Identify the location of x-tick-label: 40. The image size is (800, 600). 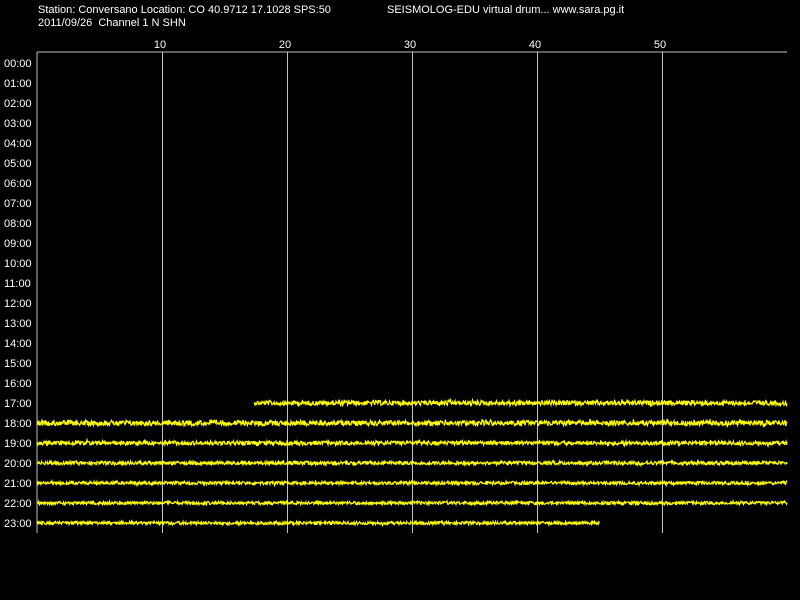
(535, 45).